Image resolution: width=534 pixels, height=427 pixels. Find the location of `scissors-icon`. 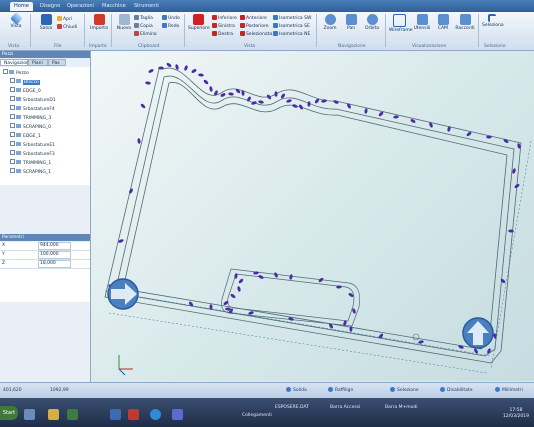

scissors-icon is located at coordinates (136, 17).